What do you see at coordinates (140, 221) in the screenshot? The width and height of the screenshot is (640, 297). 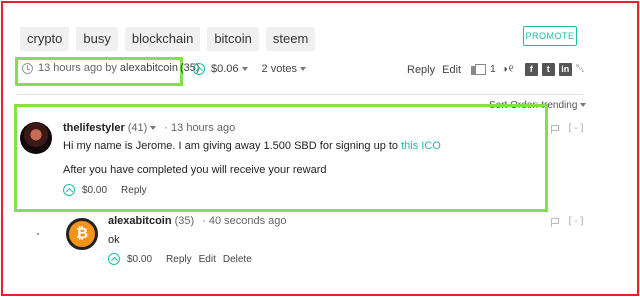 I see `comment-author: alexabitcoin` at bounding box center [140, 221].